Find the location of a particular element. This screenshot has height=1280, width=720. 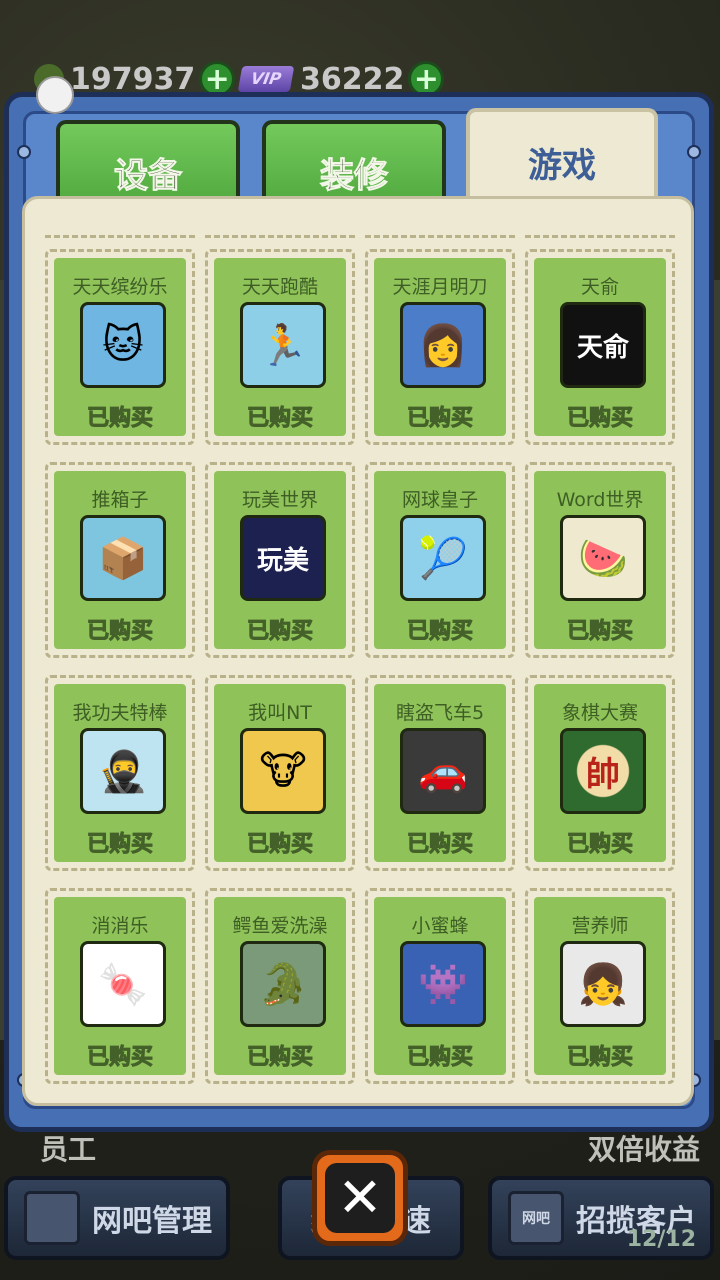

game-card: 我叫NT 🐮 已购买 is located at coordinates (280, 773).